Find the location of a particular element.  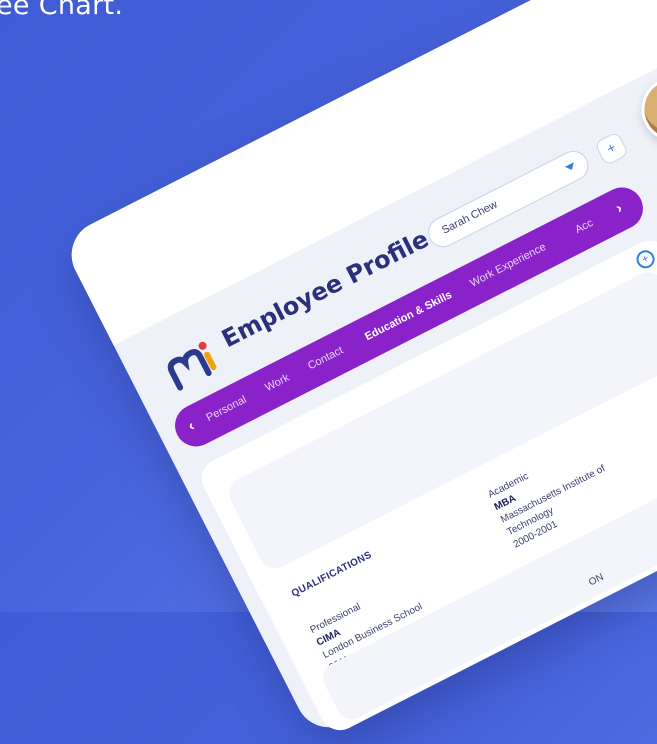

headline-text: ee Chart. is located at coordinates (62, 10).